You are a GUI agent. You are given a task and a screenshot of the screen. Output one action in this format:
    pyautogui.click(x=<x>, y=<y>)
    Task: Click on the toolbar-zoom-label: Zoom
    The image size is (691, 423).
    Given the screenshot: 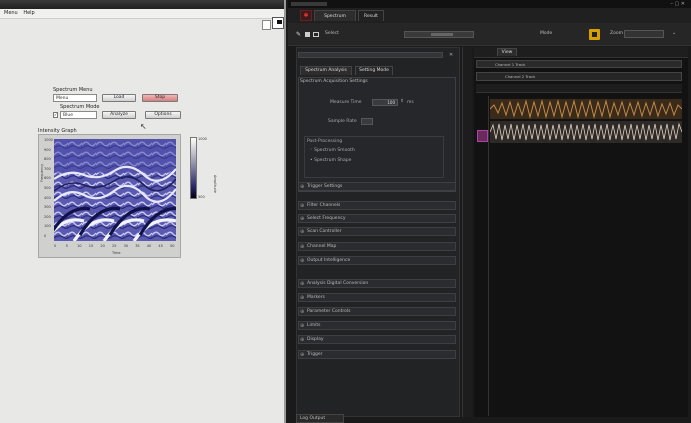 What is the action you would take?
    pyautogui.click(x=616, y=33)
    